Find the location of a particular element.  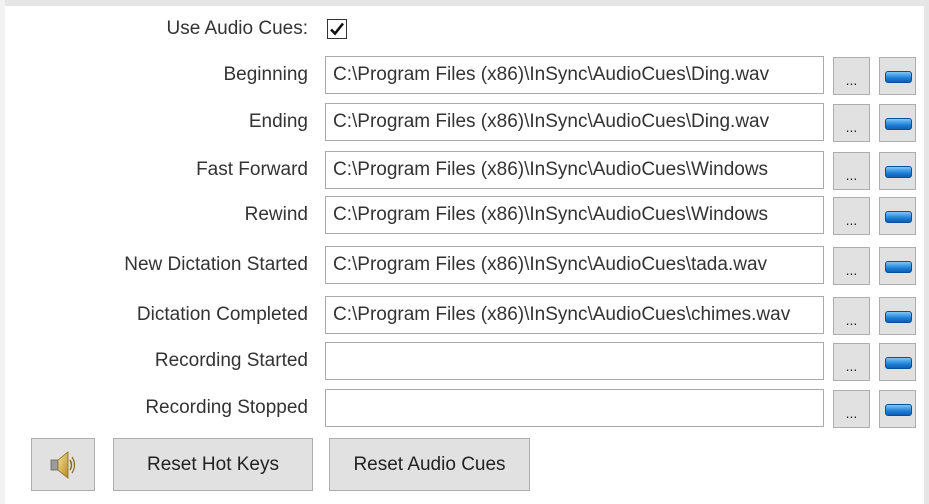

recording-stopped-play-button is located at coordinates (897, 409).